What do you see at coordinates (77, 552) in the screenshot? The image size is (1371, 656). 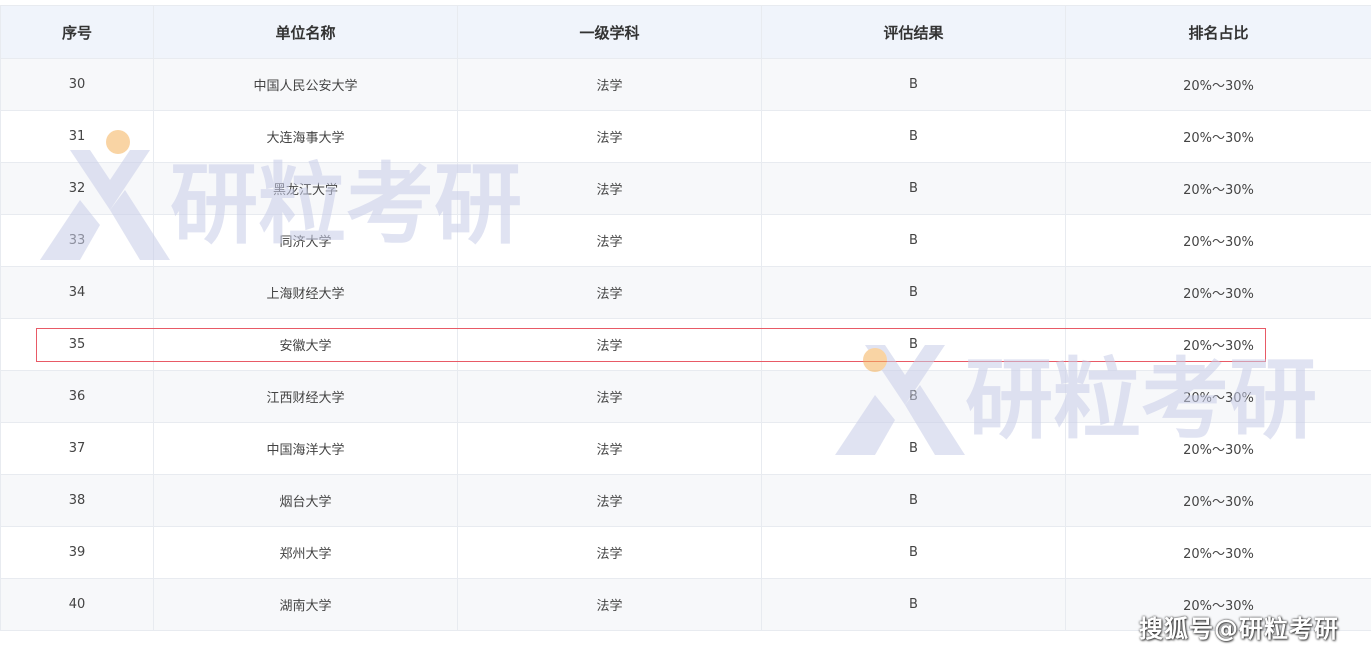 I see `cell-index: 39` at bounding box center [77, 552].